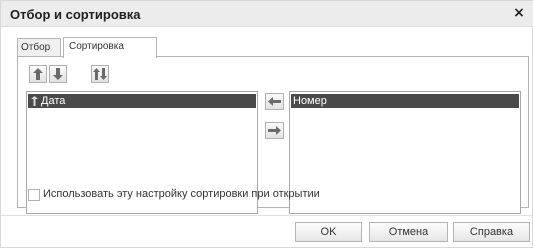 The height and width of the screenshot is (248, 533). I want to click on help-button: Справка, so click(491, 232).